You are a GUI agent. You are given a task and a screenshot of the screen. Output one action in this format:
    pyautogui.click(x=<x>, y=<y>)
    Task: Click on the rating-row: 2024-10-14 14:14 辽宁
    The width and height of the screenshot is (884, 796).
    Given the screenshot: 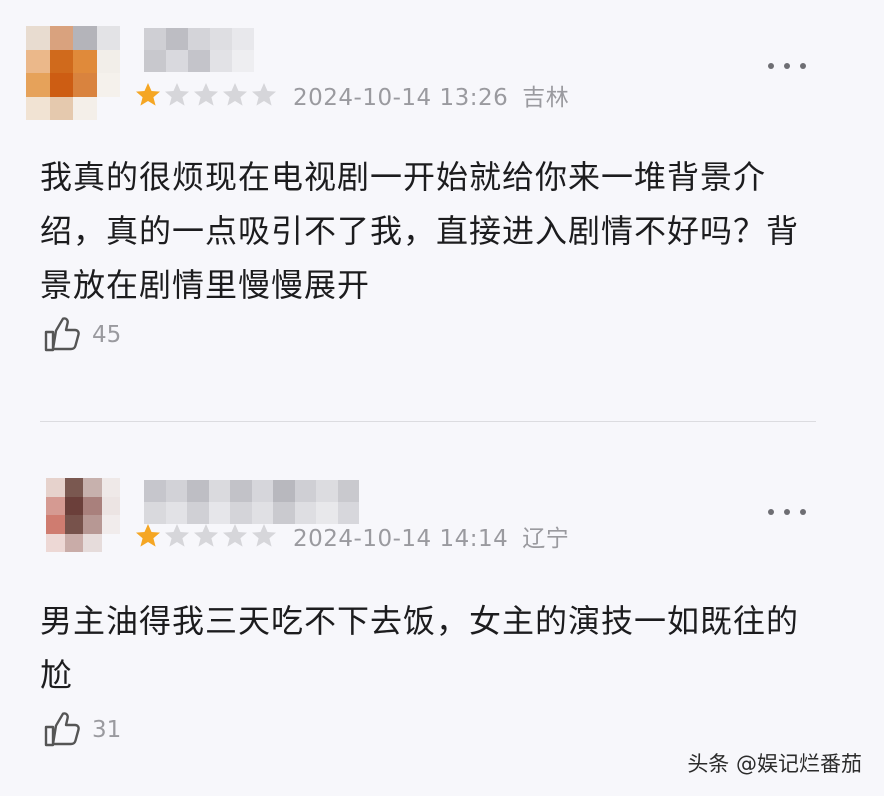 What is the action you would take?
    pyautogui.click(x=351, y=536)
    